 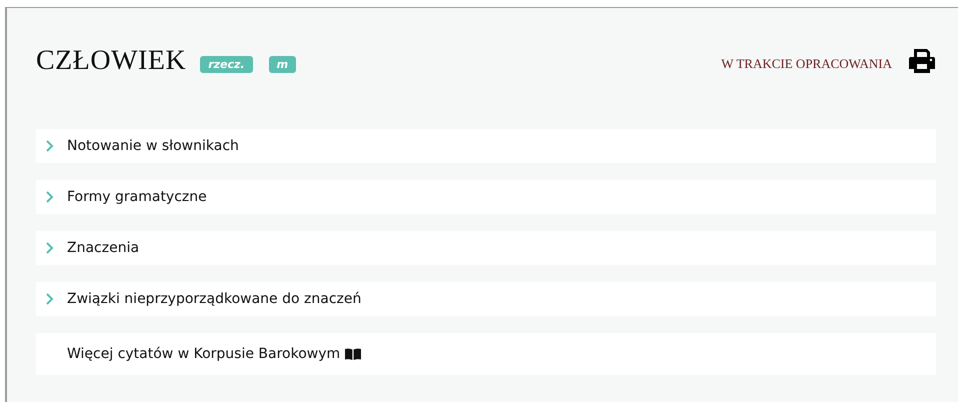 I want to click on section-label: Znaczenia, so click(x=103, y=248).